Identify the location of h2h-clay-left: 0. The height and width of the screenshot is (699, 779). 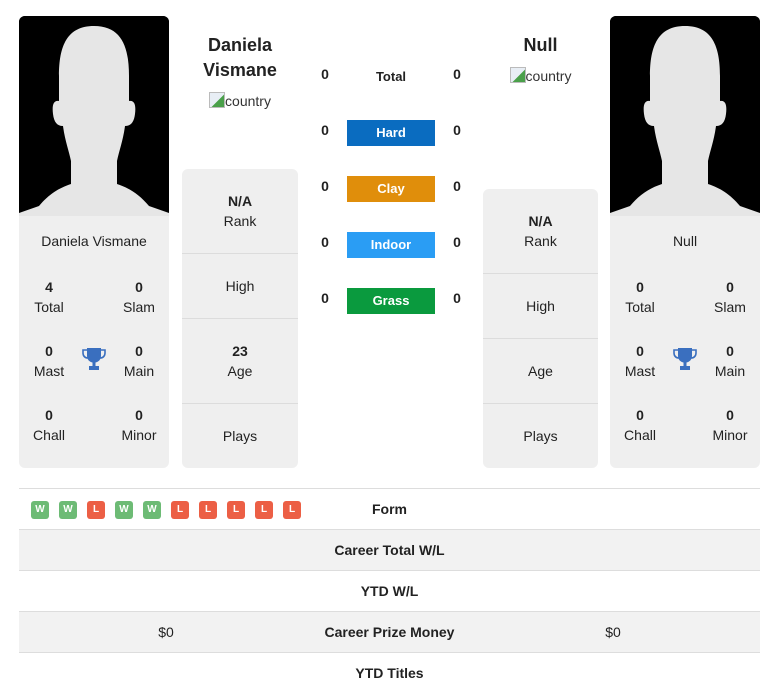
(325, 186).